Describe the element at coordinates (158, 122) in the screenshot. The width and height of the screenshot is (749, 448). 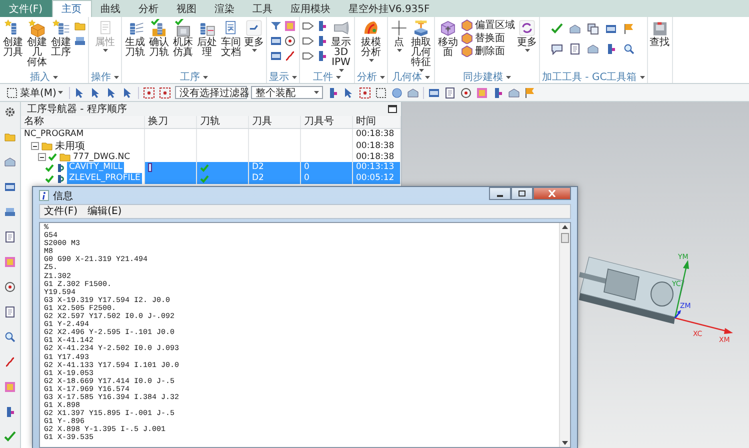
I see `column-header: 换刀` at that location.